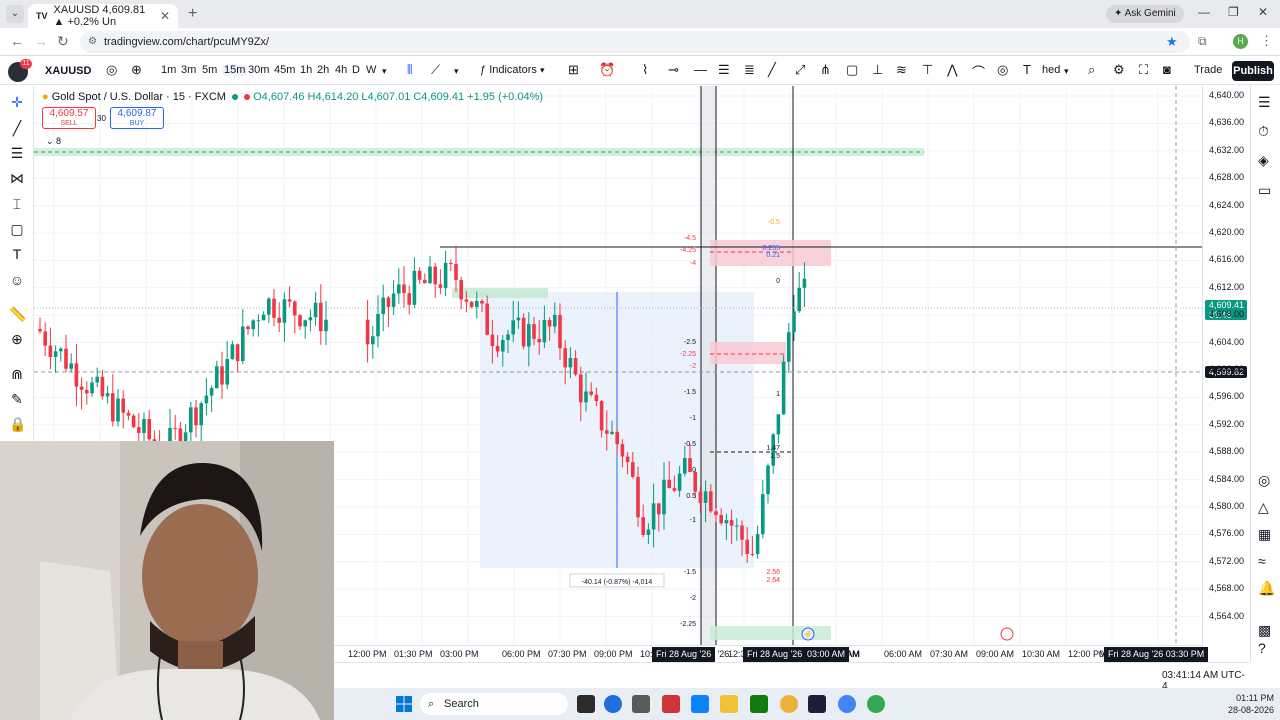 This screenshot has width=1280, height=720. Describe the element at coordinates (1262, 561) in the screenshot. I see `stream-icon: ≈` at that location.